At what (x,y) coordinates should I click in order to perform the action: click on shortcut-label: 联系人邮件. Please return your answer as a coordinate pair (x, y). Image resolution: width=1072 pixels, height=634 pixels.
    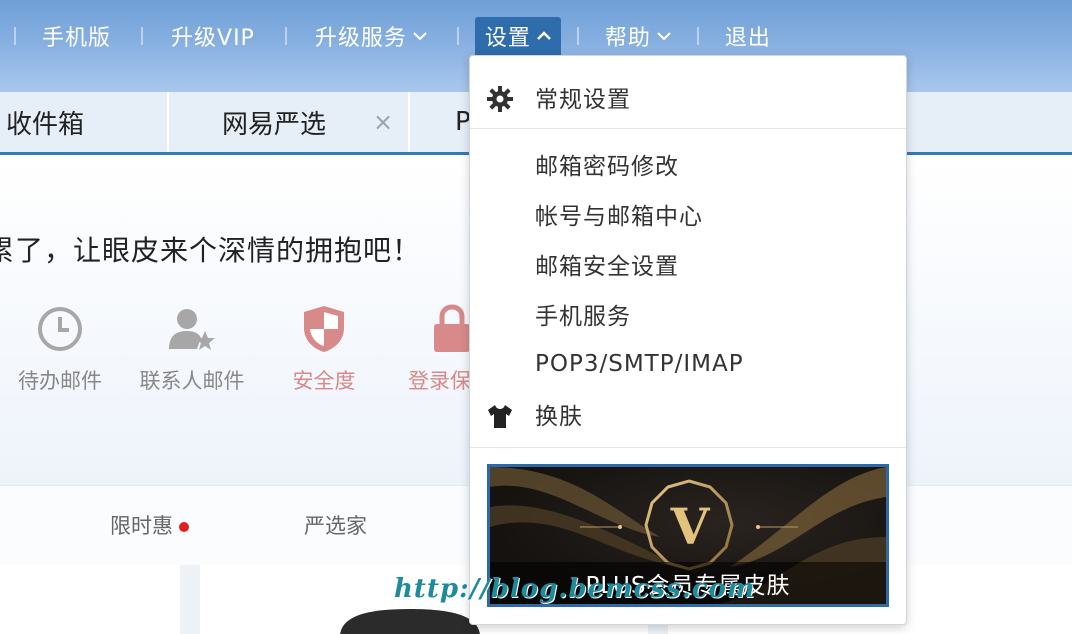
    Looking at the image, I should click on (192, 381).